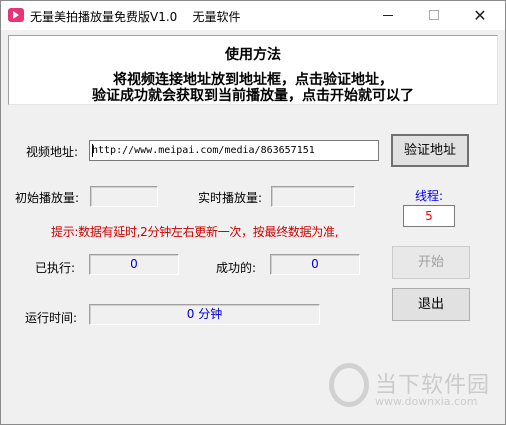  I want to click on title-bar: 无量美拍播放量免费版V1.0 无量软件 ✕, so click(253, 15).